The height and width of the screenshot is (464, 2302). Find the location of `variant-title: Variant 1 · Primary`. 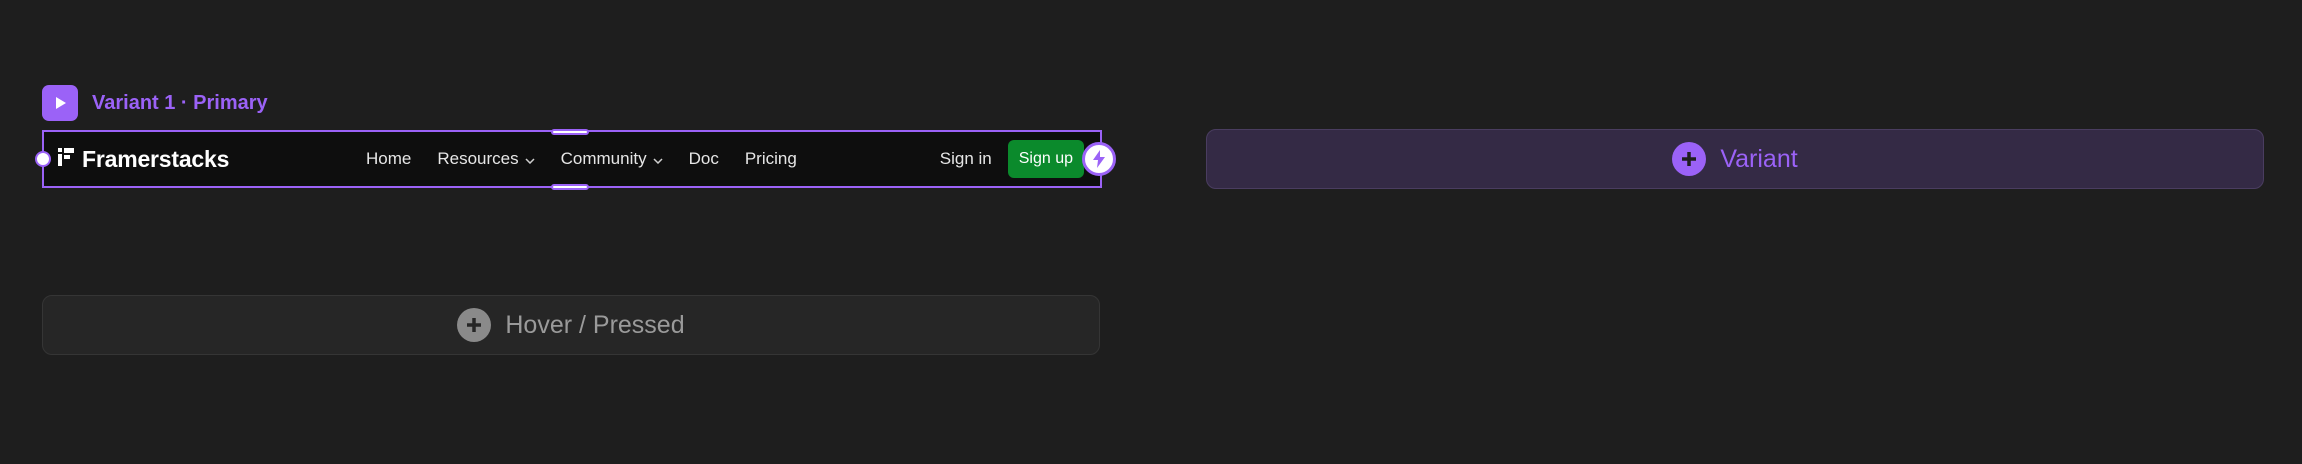

variant-title: Variant 1 · Primary is located at coordinates (180, 102).